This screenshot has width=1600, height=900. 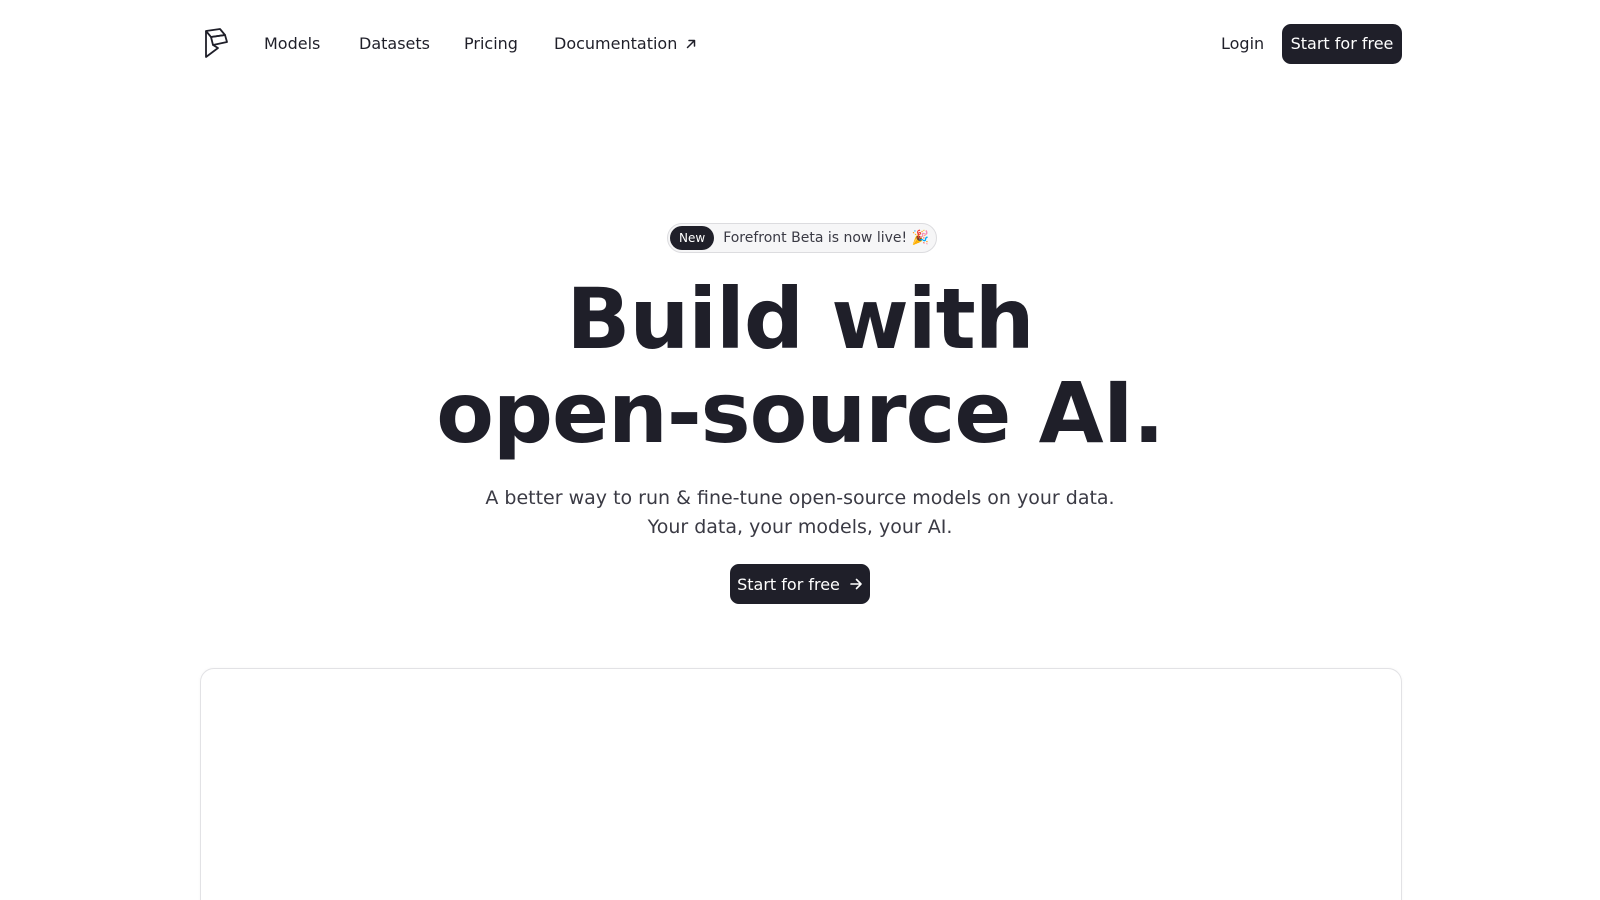 What do you see at coordinates (394, 44) in the screenshot?
I see `nav-link-datasets: Datasets` at bounding box center [394, 44].